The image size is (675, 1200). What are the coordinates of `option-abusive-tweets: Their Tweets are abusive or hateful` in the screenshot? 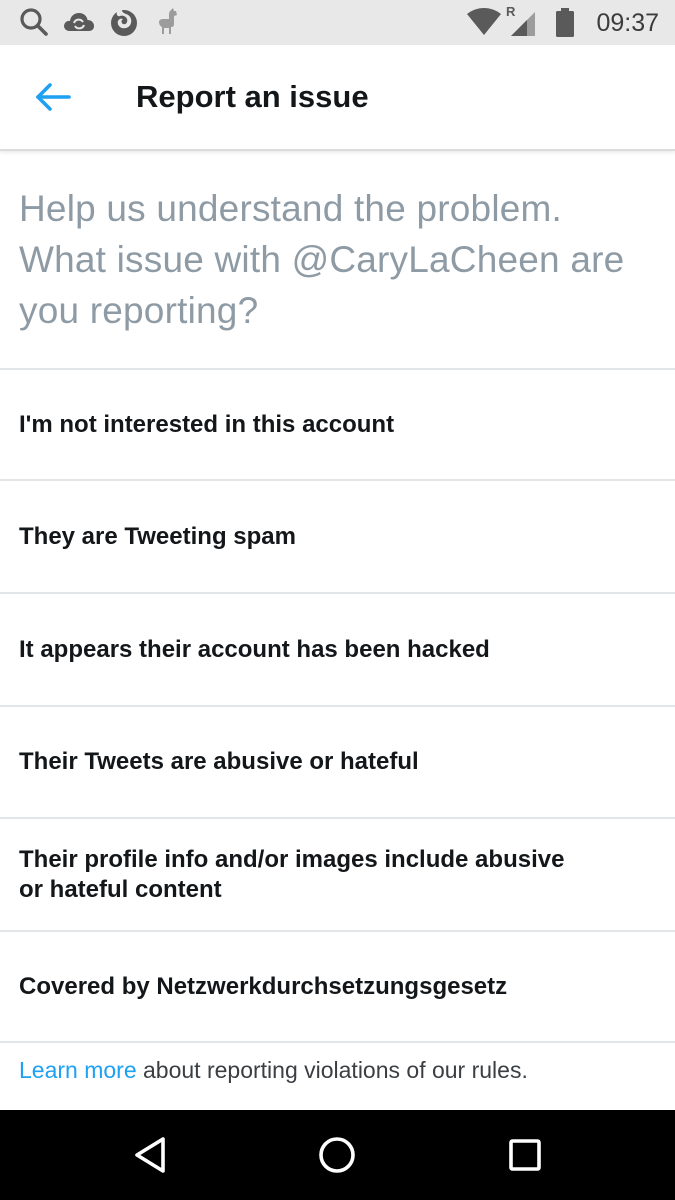 It's located at (337, 761).